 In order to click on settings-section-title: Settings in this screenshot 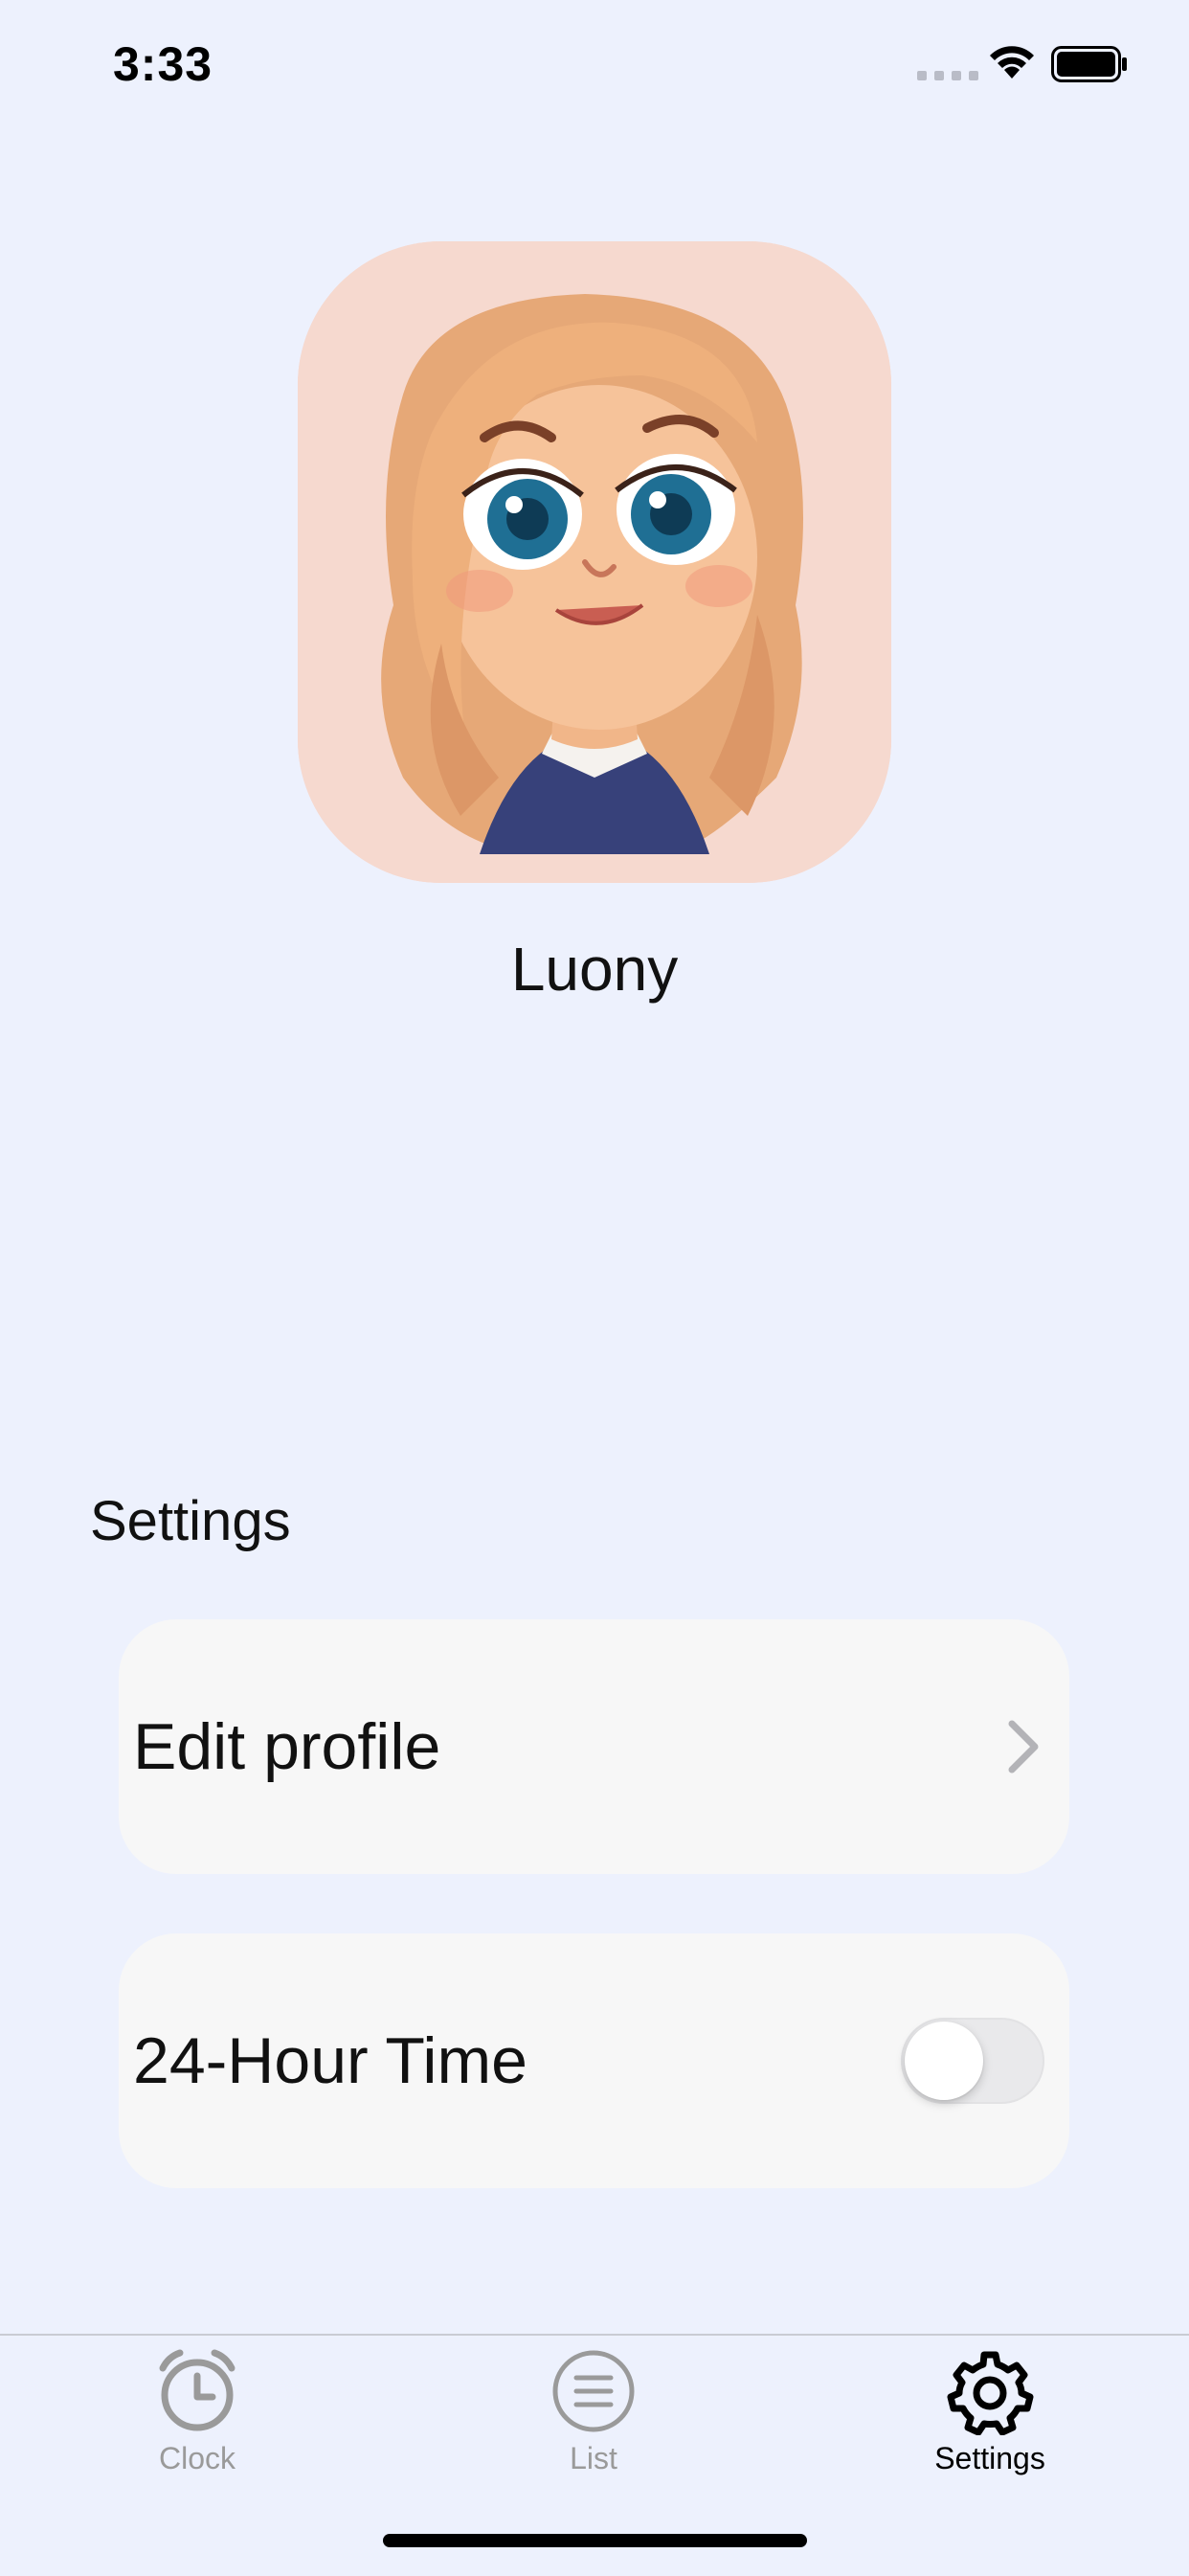, I will do `click(190, 1521)`.